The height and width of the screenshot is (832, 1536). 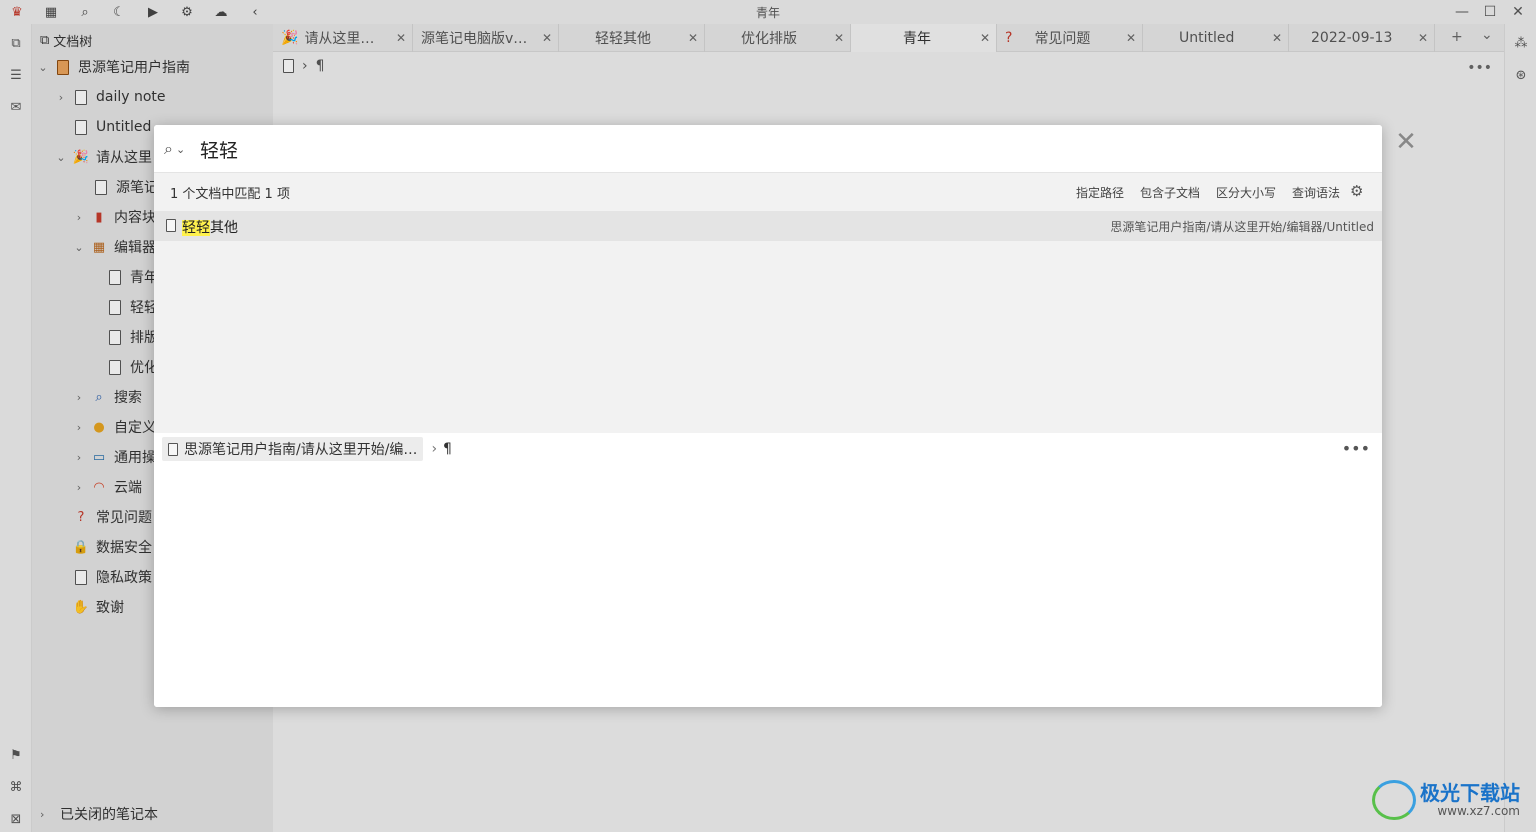 I want to click on query-syntax-option: 查询语法, so click(x=1316, y=192).